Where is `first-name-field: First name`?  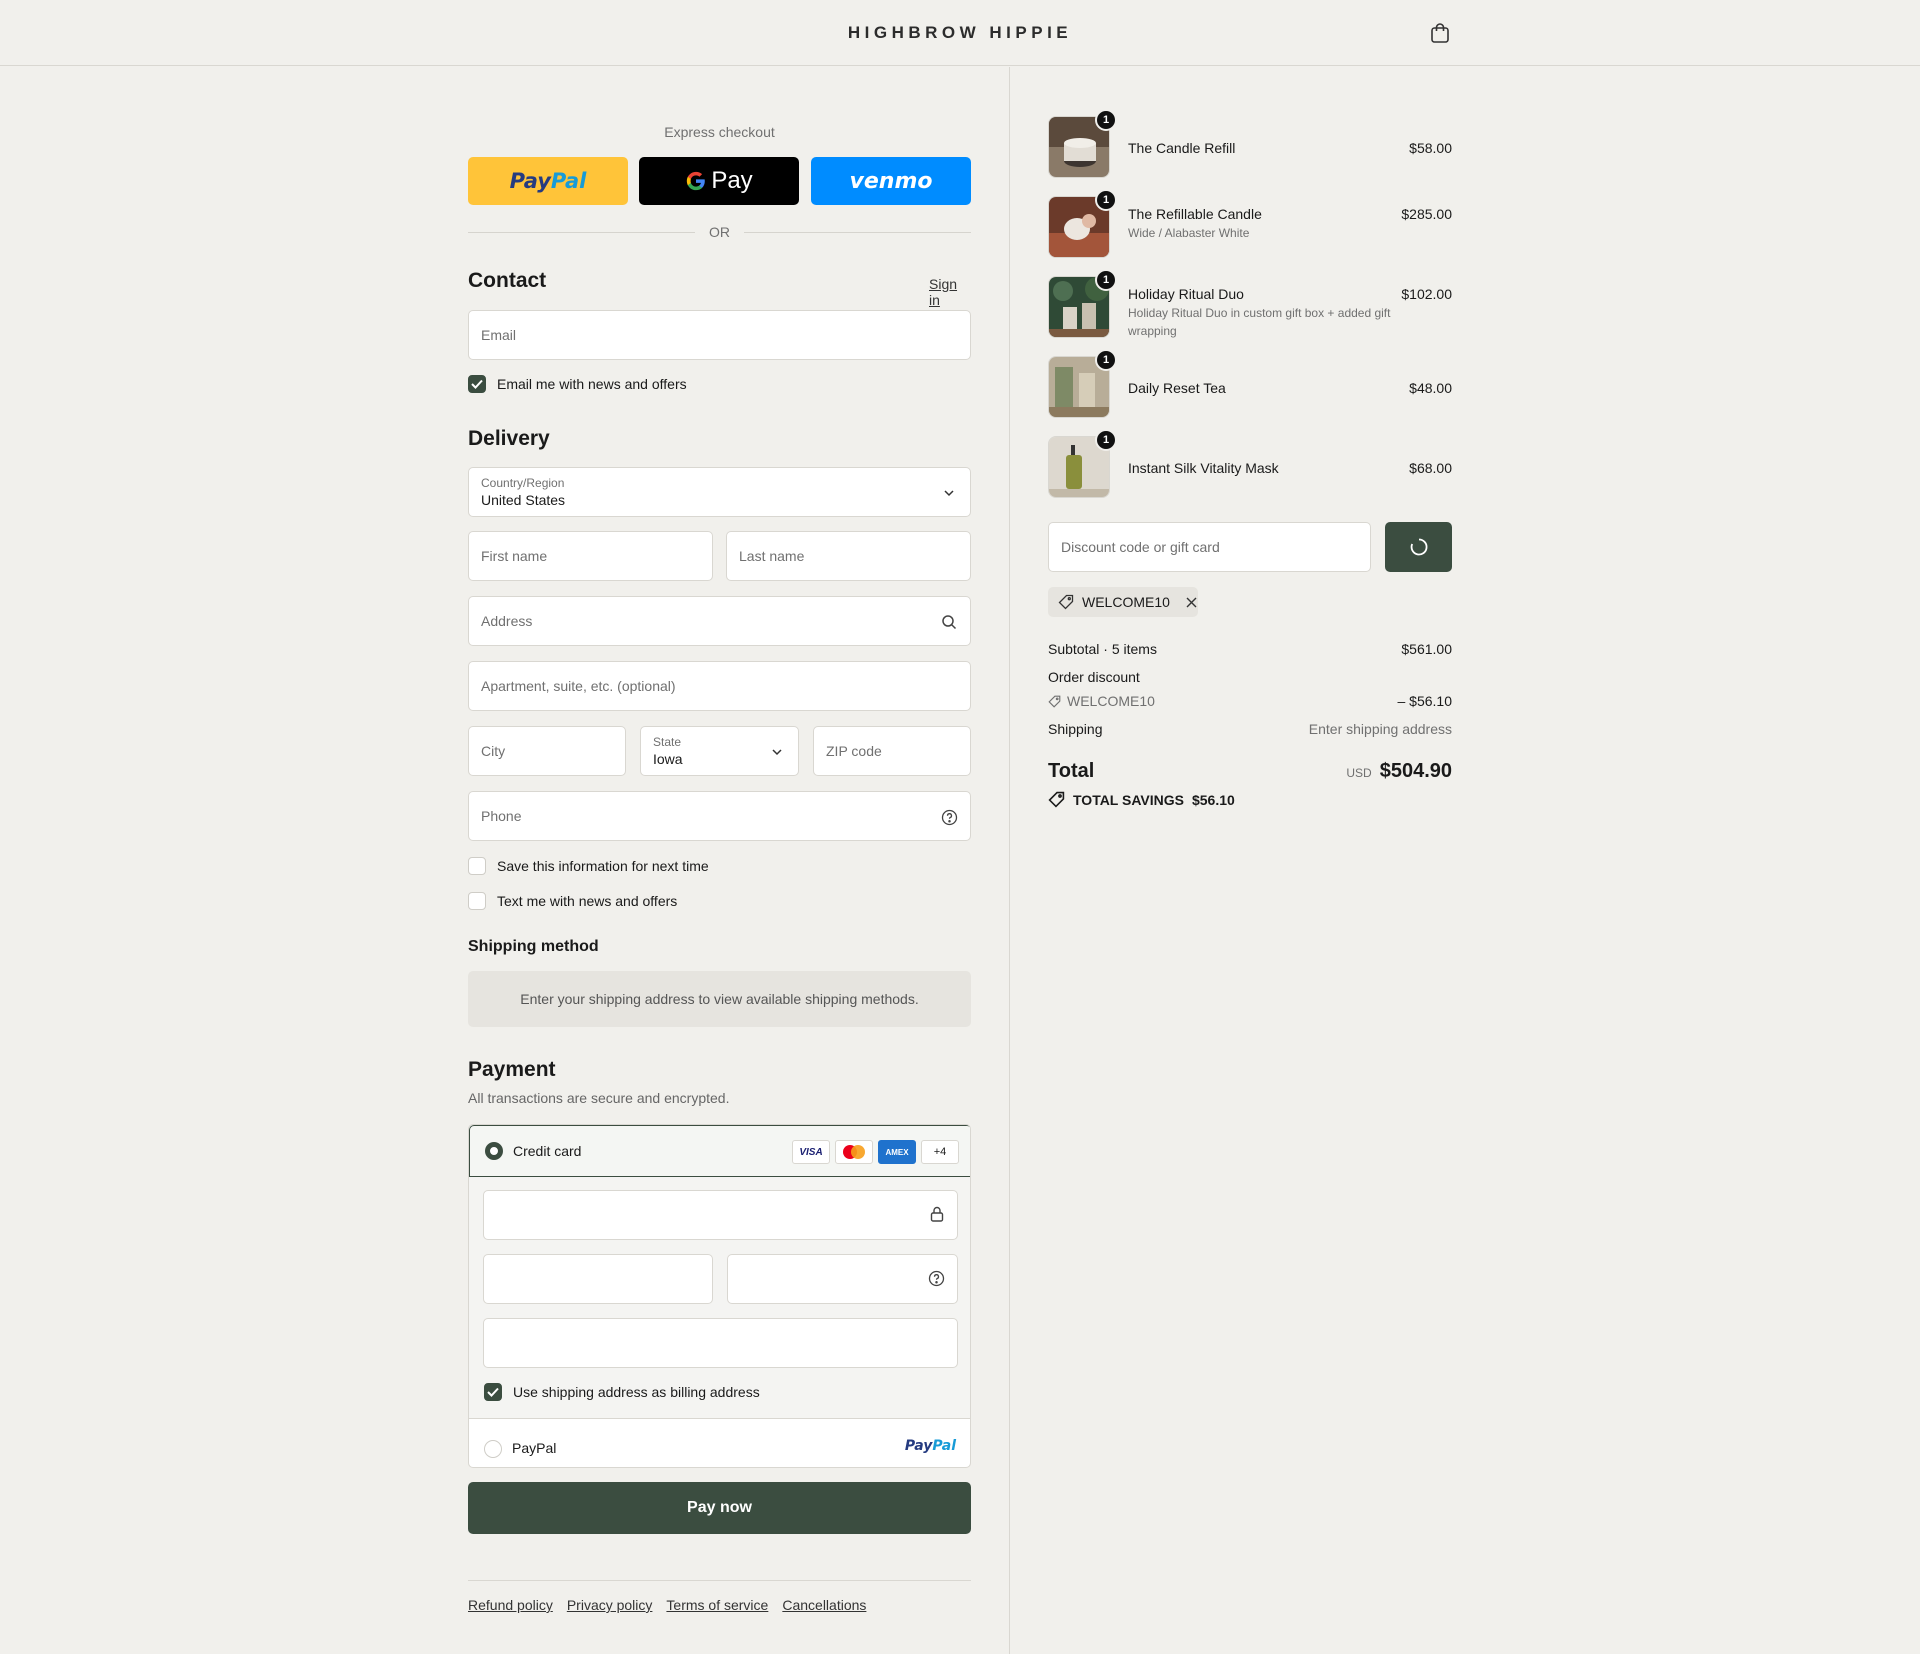
first-name-field: First name is located at coordinates (590, 556).